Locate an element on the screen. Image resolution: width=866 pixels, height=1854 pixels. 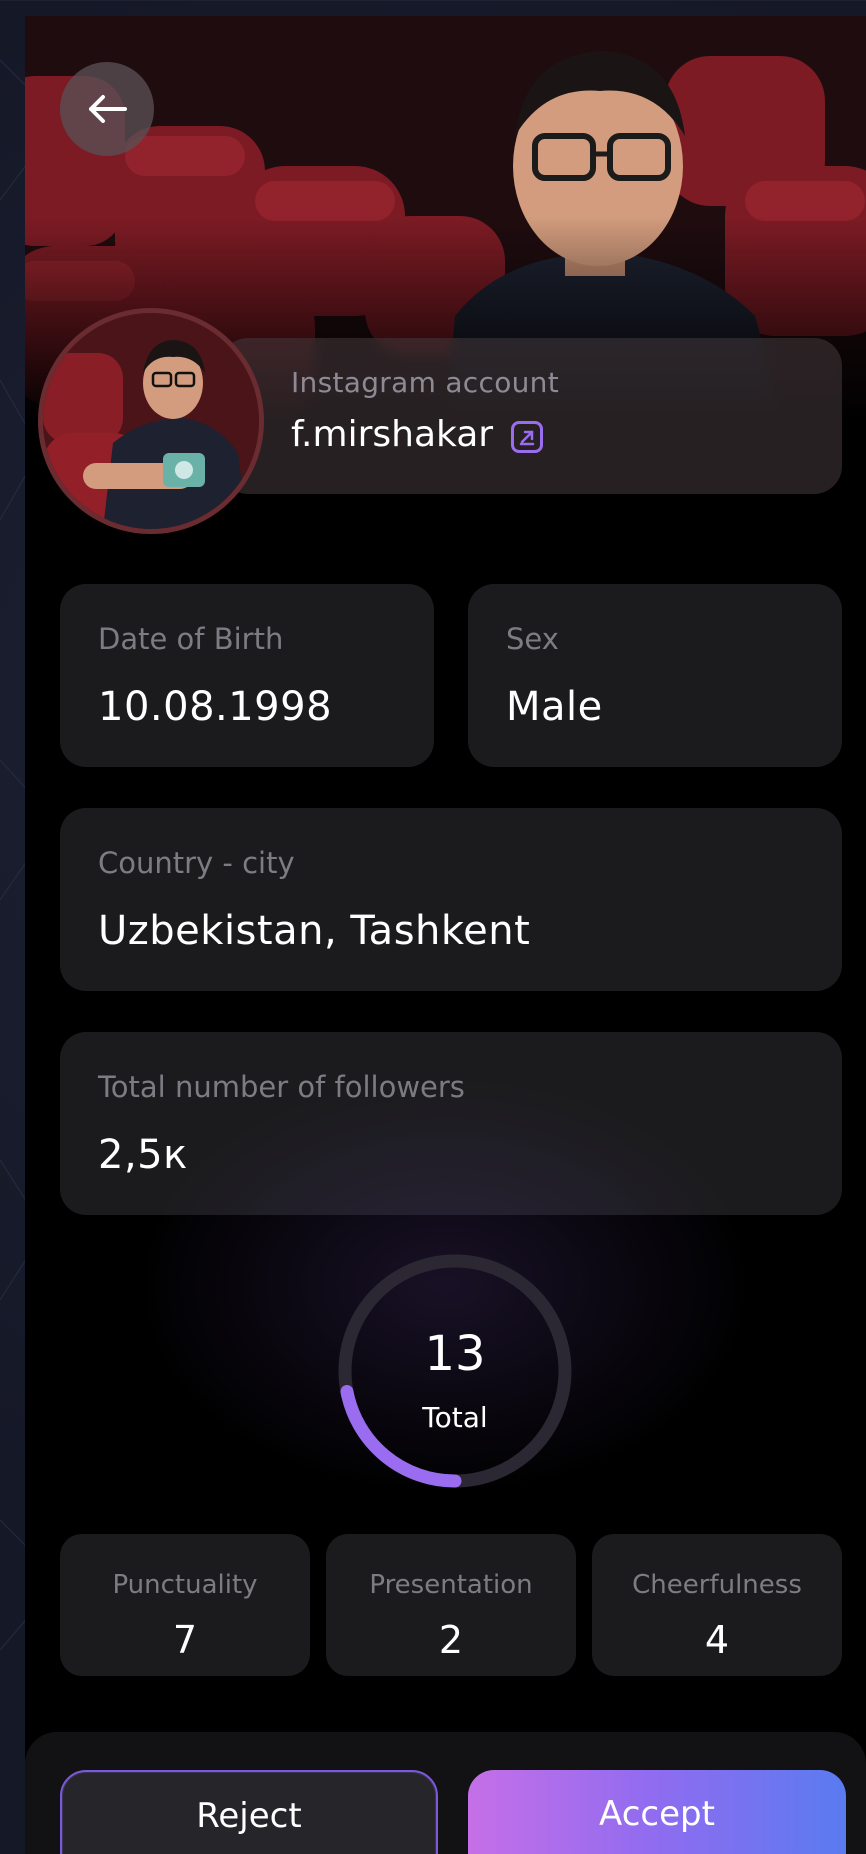
profile-avatar is located at coordinates (151, 421).